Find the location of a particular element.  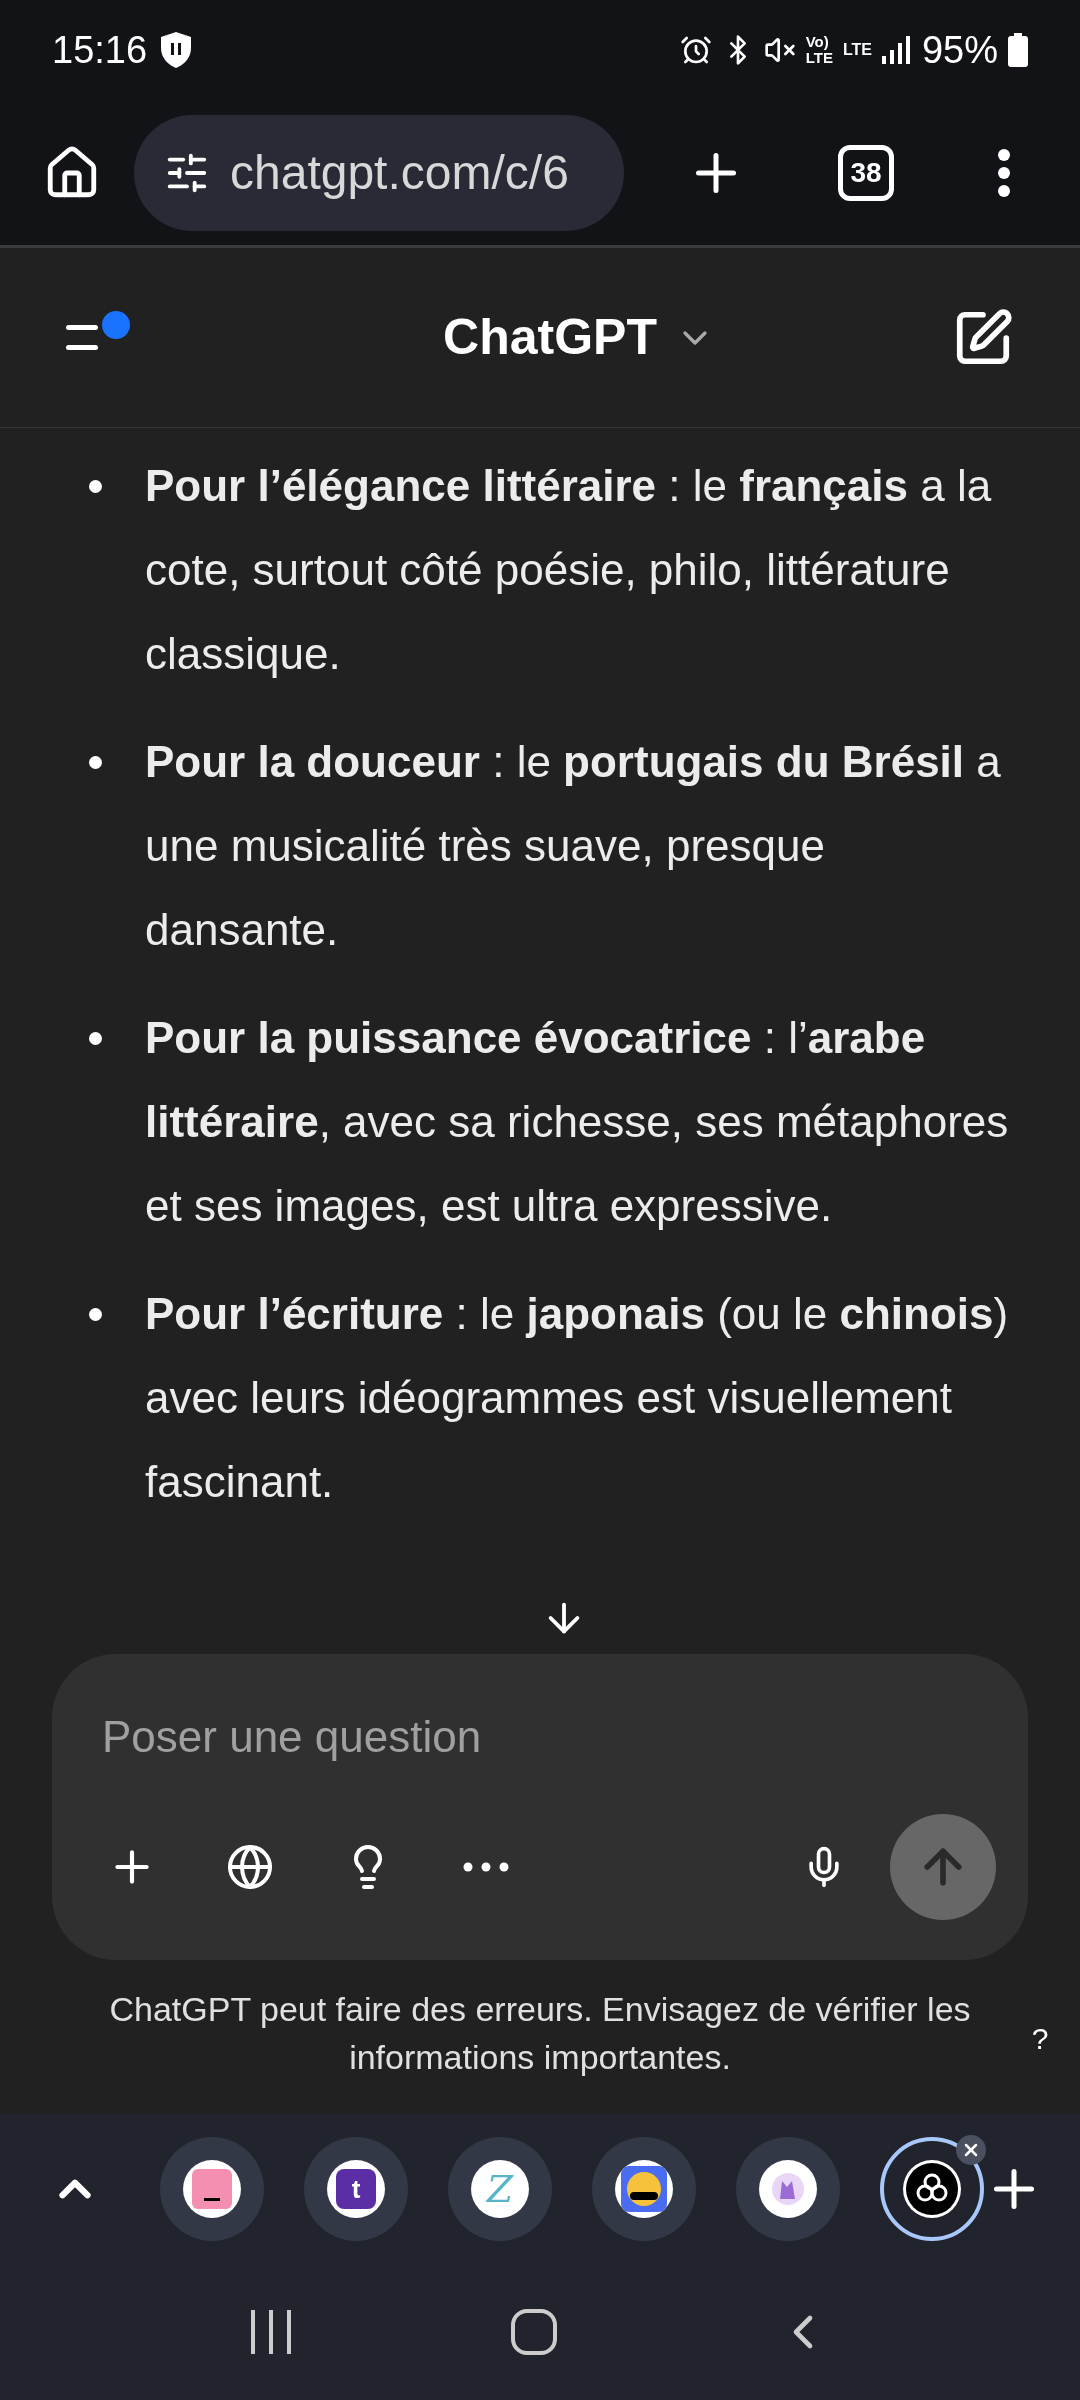

home-outline-icon is located at coordinates (534, 2332).